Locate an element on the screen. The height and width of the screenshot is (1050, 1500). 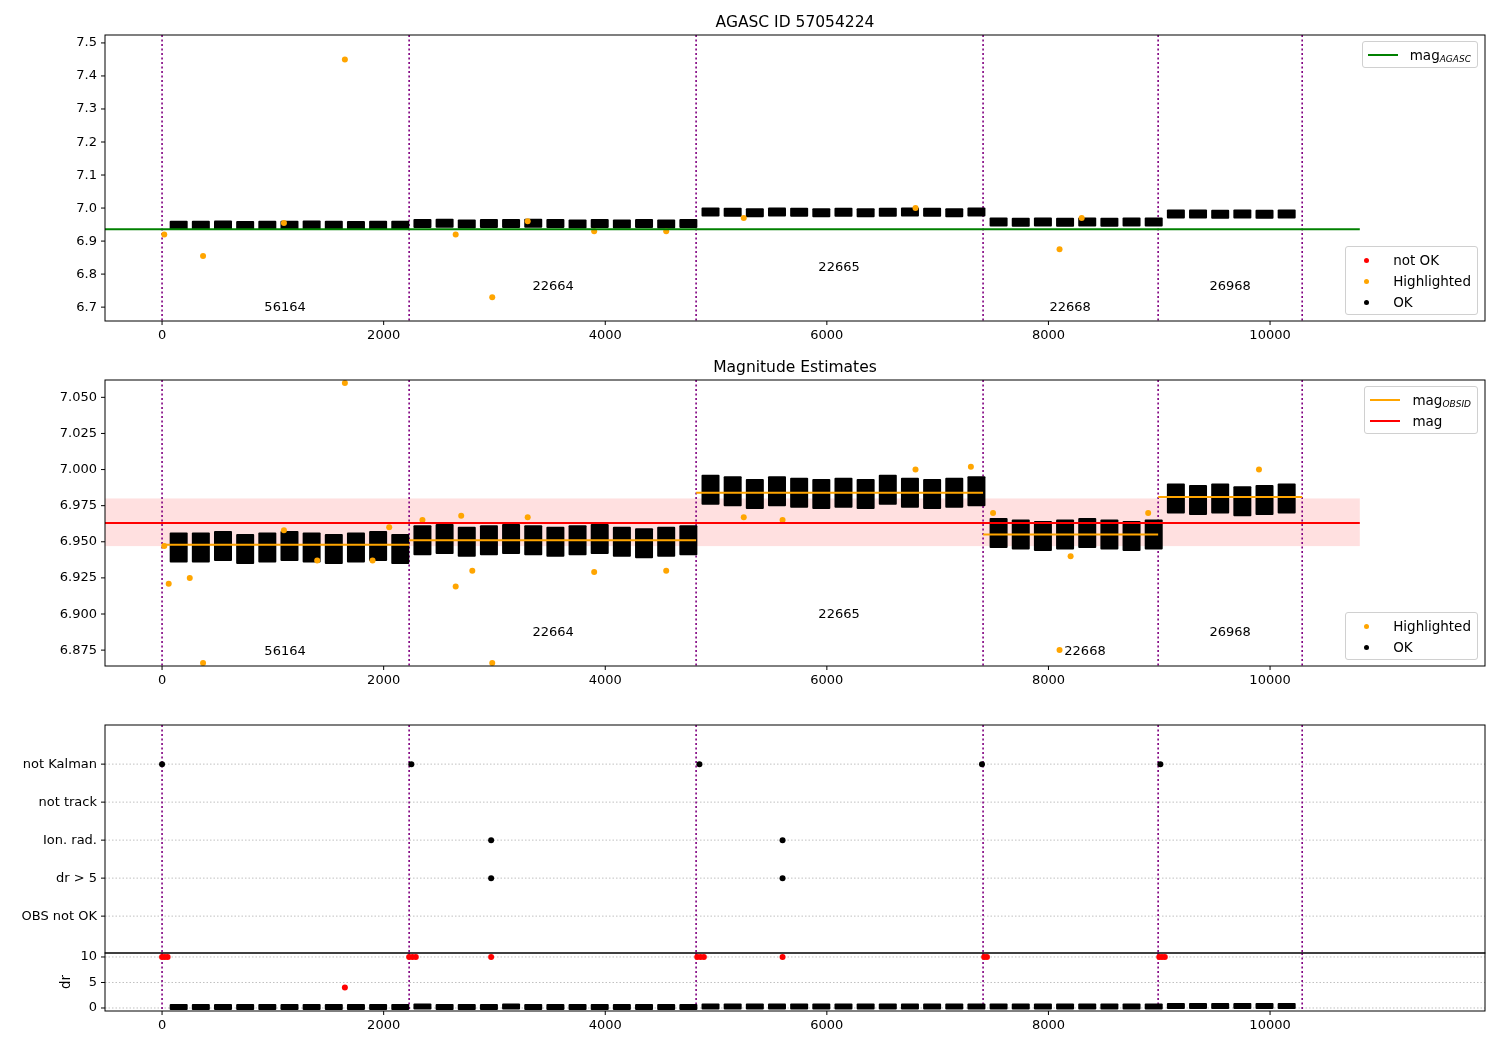
tick-label: 6.975 is located at coordinates (78, 505).